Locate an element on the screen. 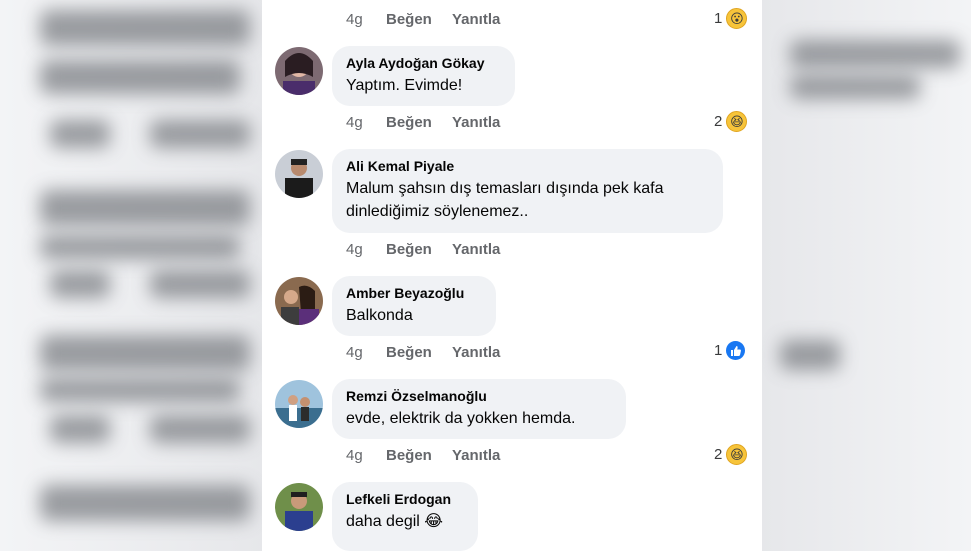 The width and height of the screenshot is (971, 551). commenter-name: Ali Kemal Piyale is located at coordinates (527, 166).